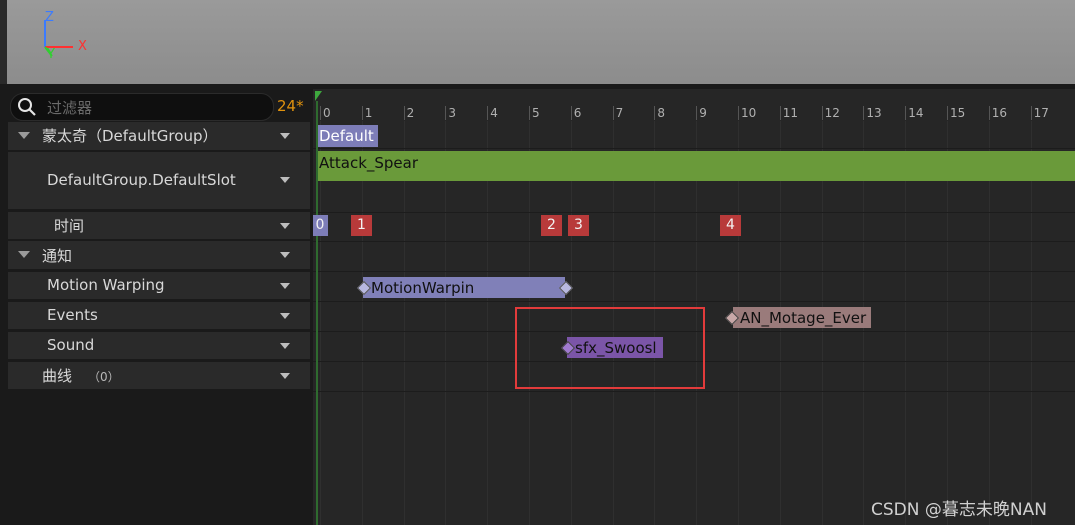 The height and width of the screenshot is (525, 1075). I want to click on notify-event: AN_Motage_Ever, so click(802, 317).